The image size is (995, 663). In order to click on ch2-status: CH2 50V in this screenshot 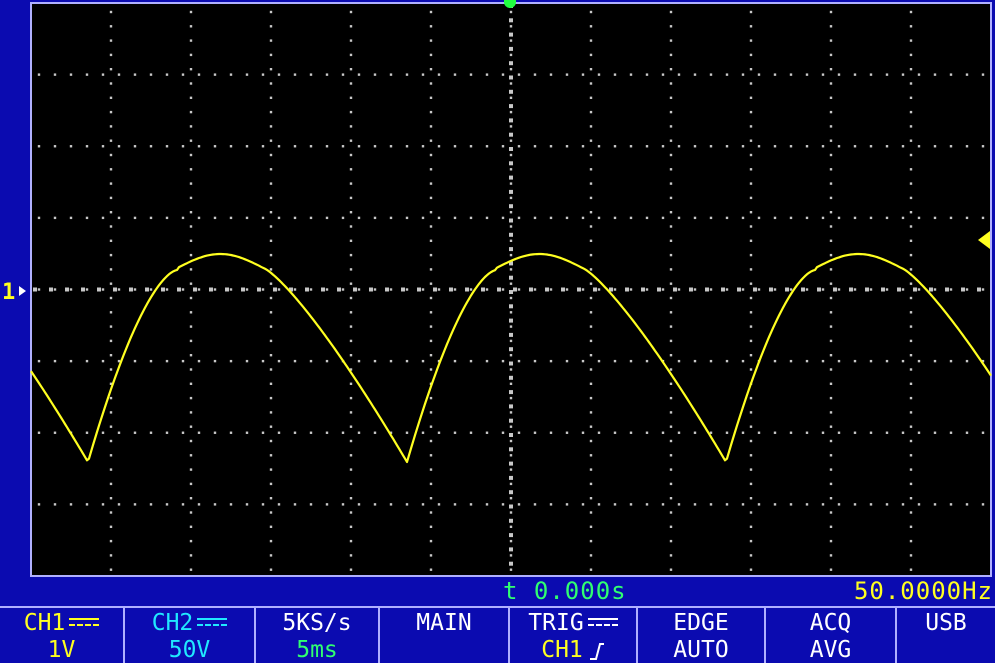, I will do `click(190, 635)`.